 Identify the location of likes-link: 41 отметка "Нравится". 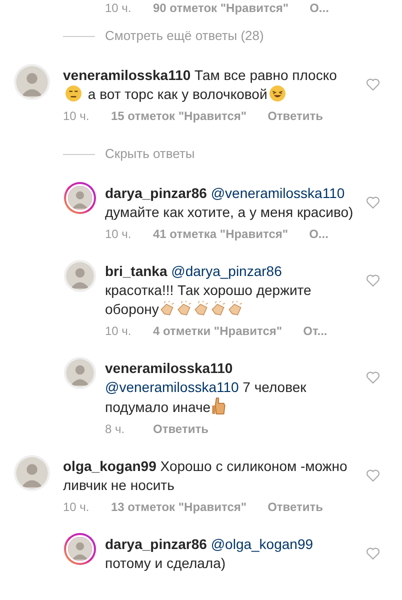
(220, 234).